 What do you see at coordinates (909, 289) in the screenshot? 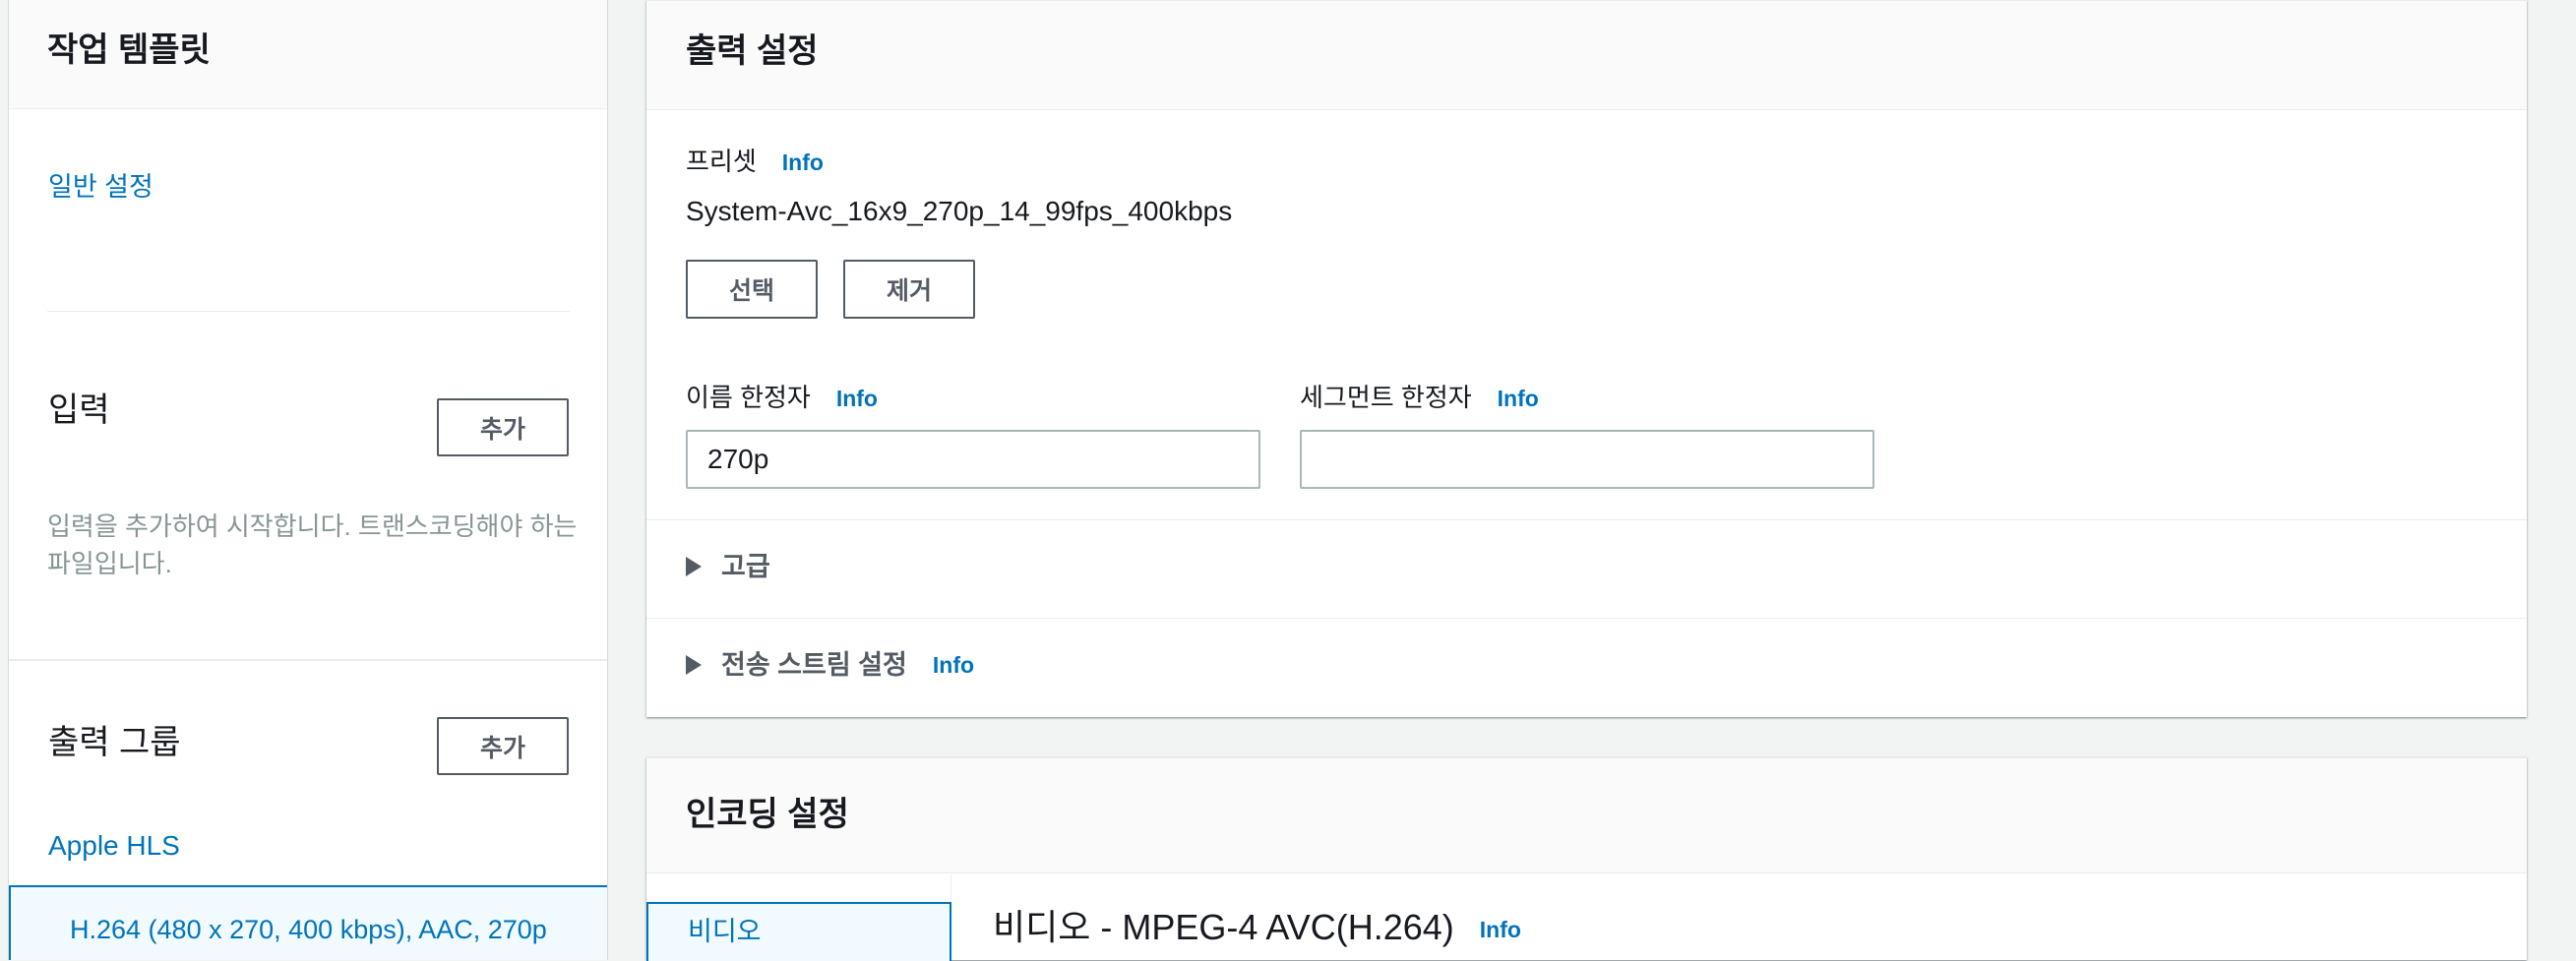
I see `remove-preset-button: 제거` at bounding box center [909, 289].